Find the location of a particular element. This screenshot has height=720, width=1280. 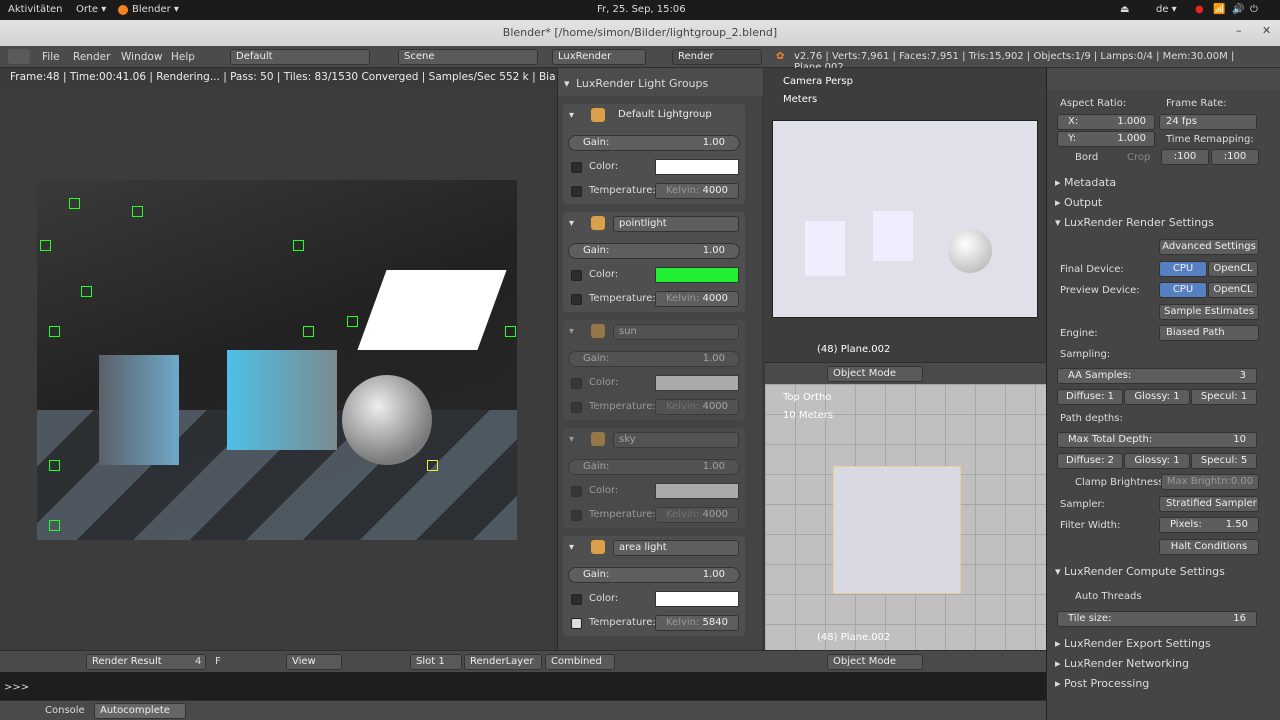

layout-selector: Default is located at coordinates (300, 57).